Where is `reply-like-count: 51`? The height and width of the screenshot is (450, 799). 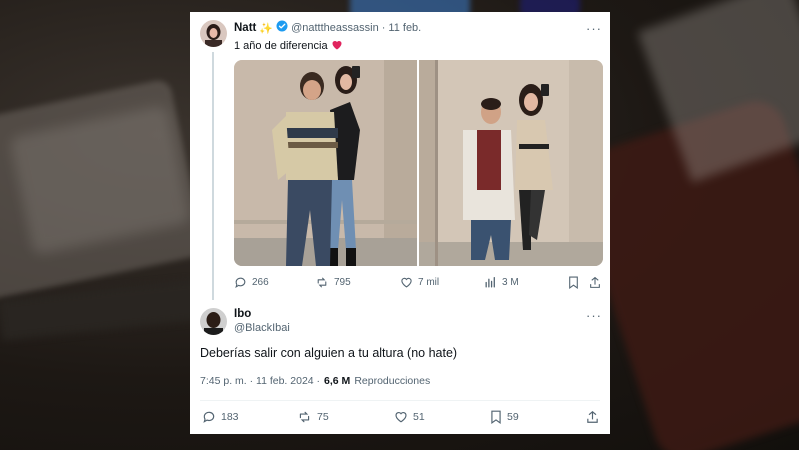
reply-like-count: 51 is located at coordinates (419, 416).